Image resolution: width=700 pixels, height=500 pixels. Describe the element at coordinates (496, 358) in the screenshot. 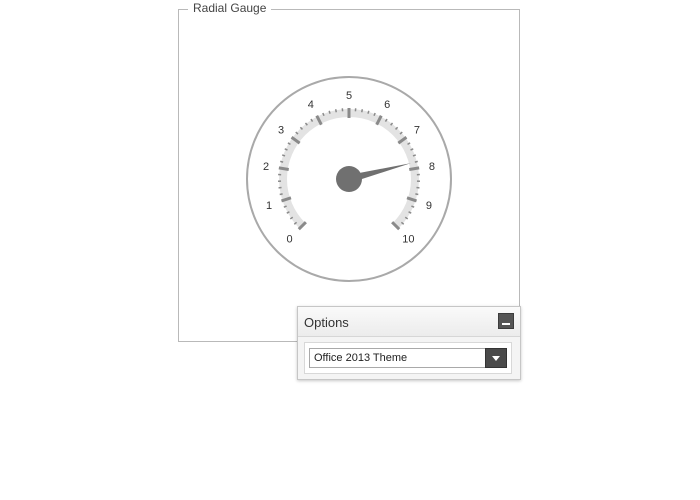

I see `chevron-down-icon` at that location.